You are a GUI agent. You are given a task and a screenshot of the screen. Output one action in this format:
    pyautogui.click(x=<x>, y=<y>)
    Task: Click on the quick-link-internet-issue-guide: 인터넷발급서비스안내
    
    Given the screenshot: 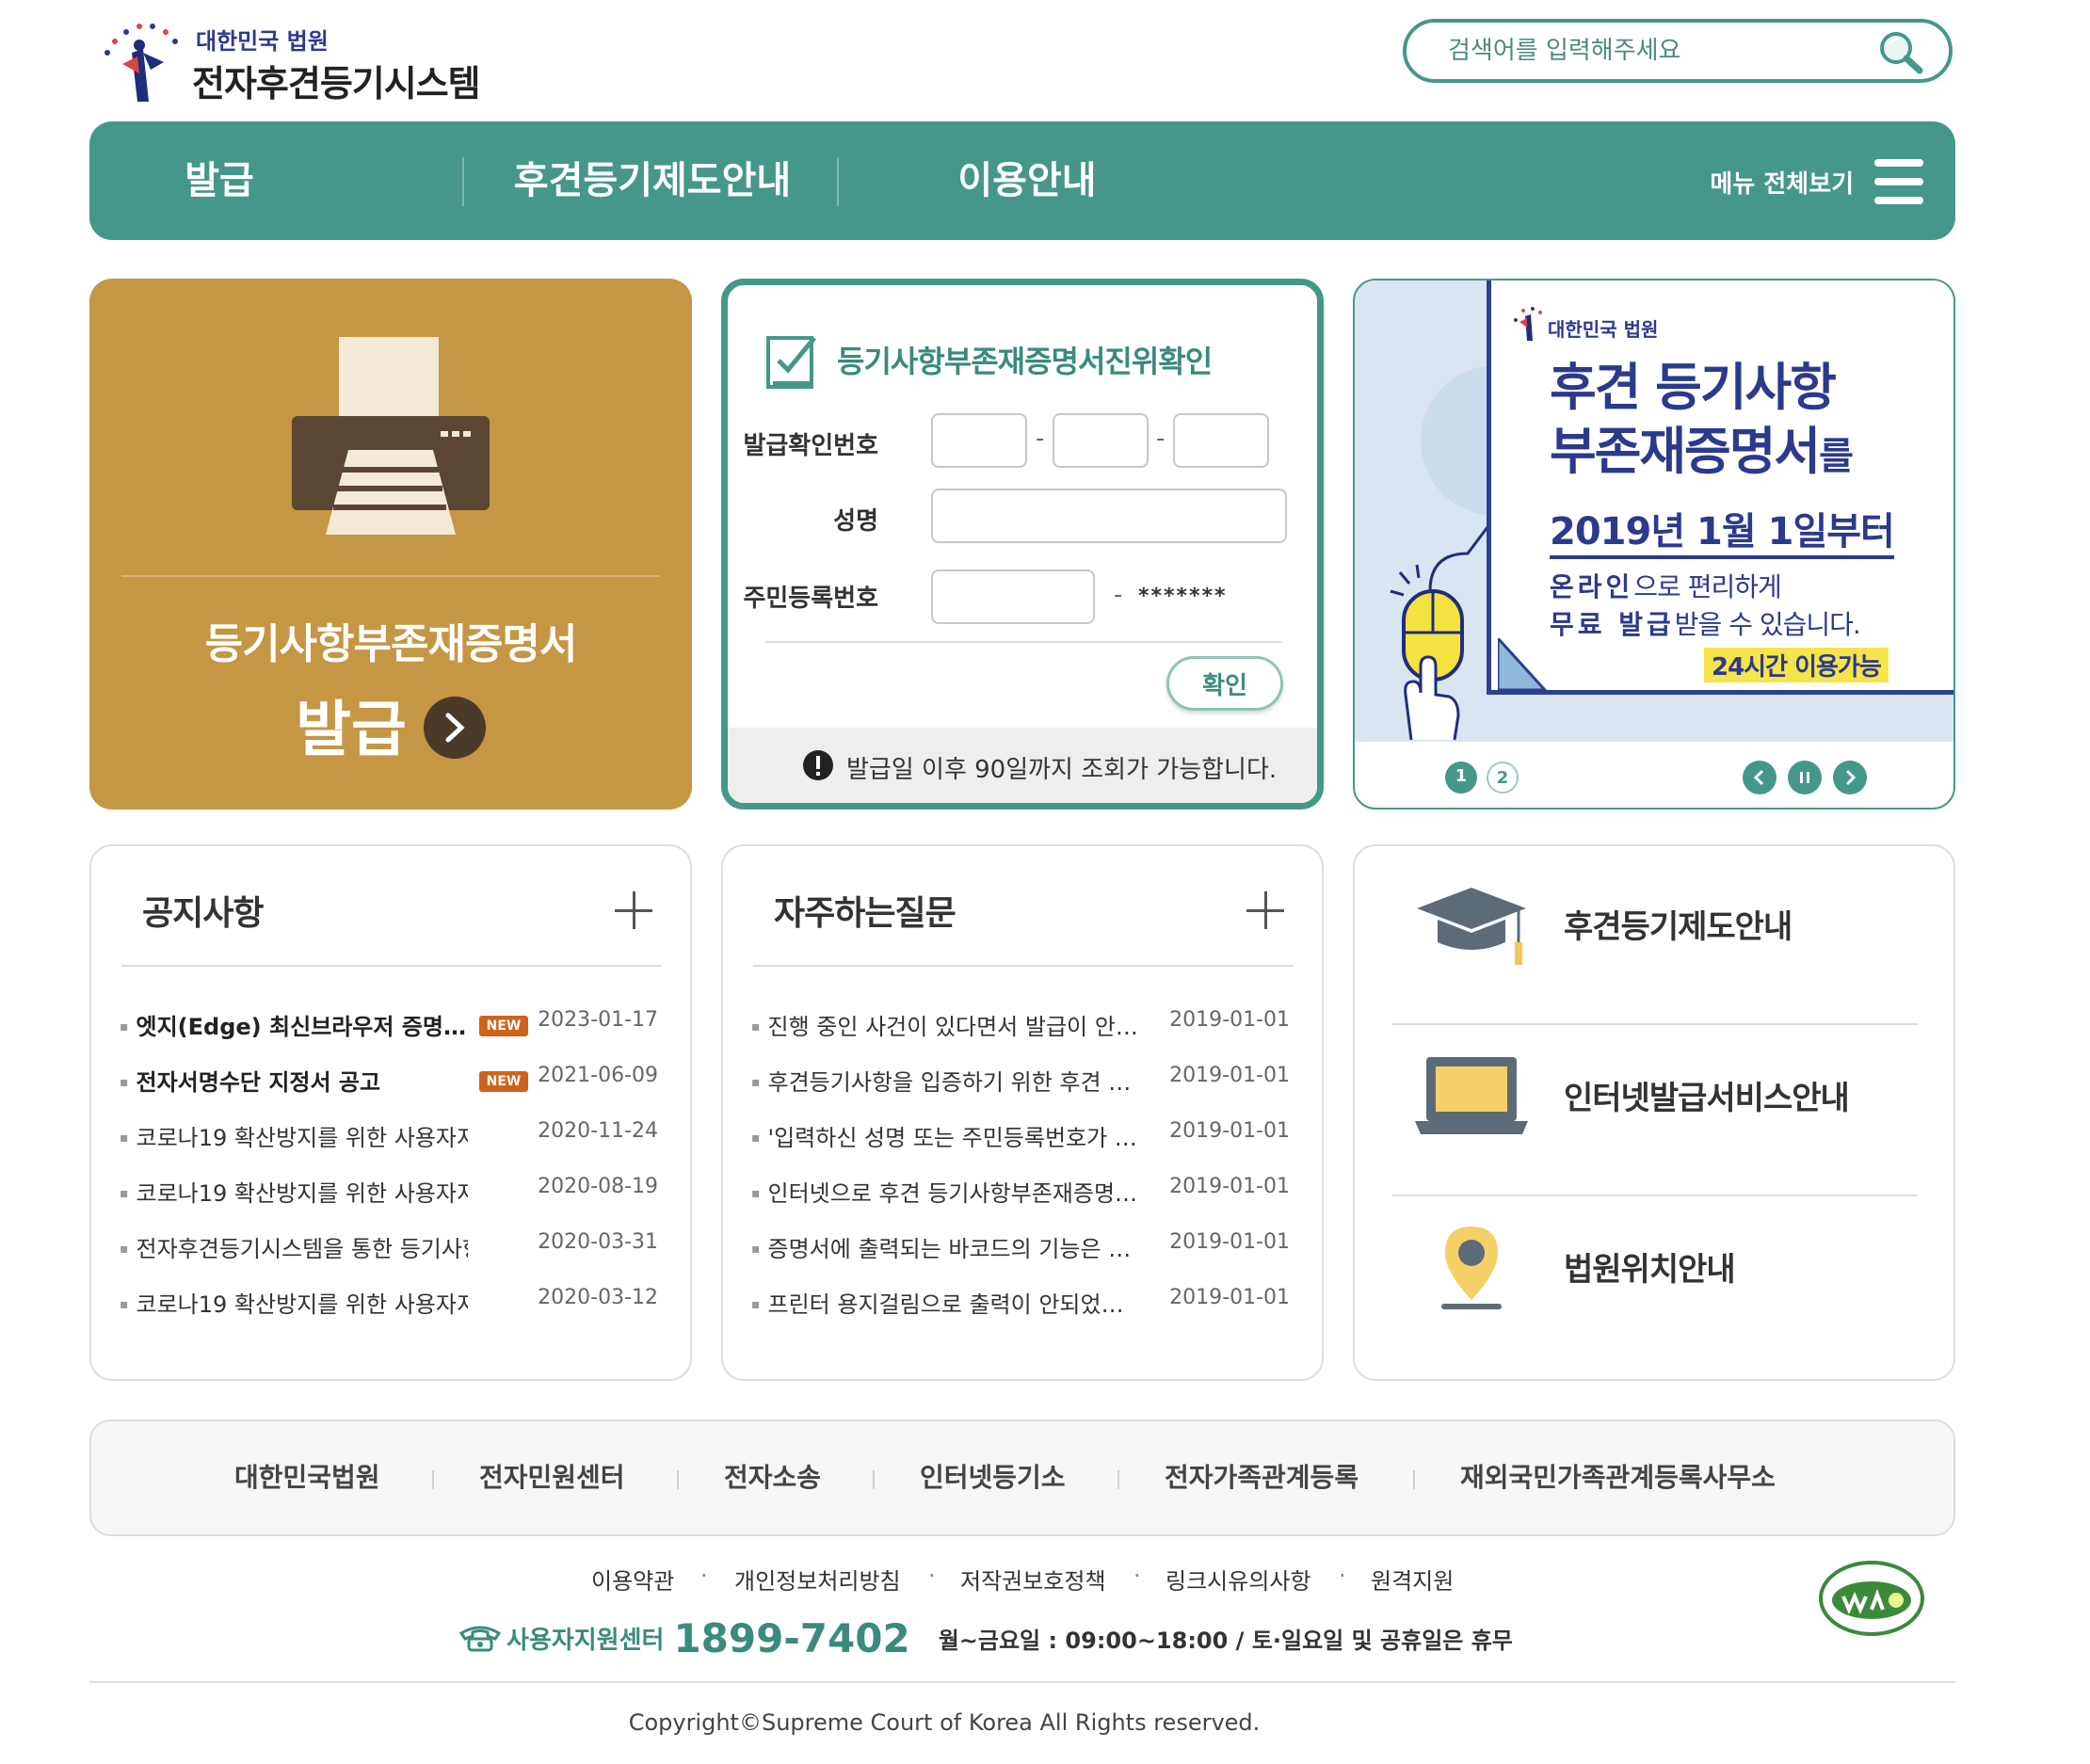 What is the action you would take?
    pyautogui.click(x=1656, y=1095)
    